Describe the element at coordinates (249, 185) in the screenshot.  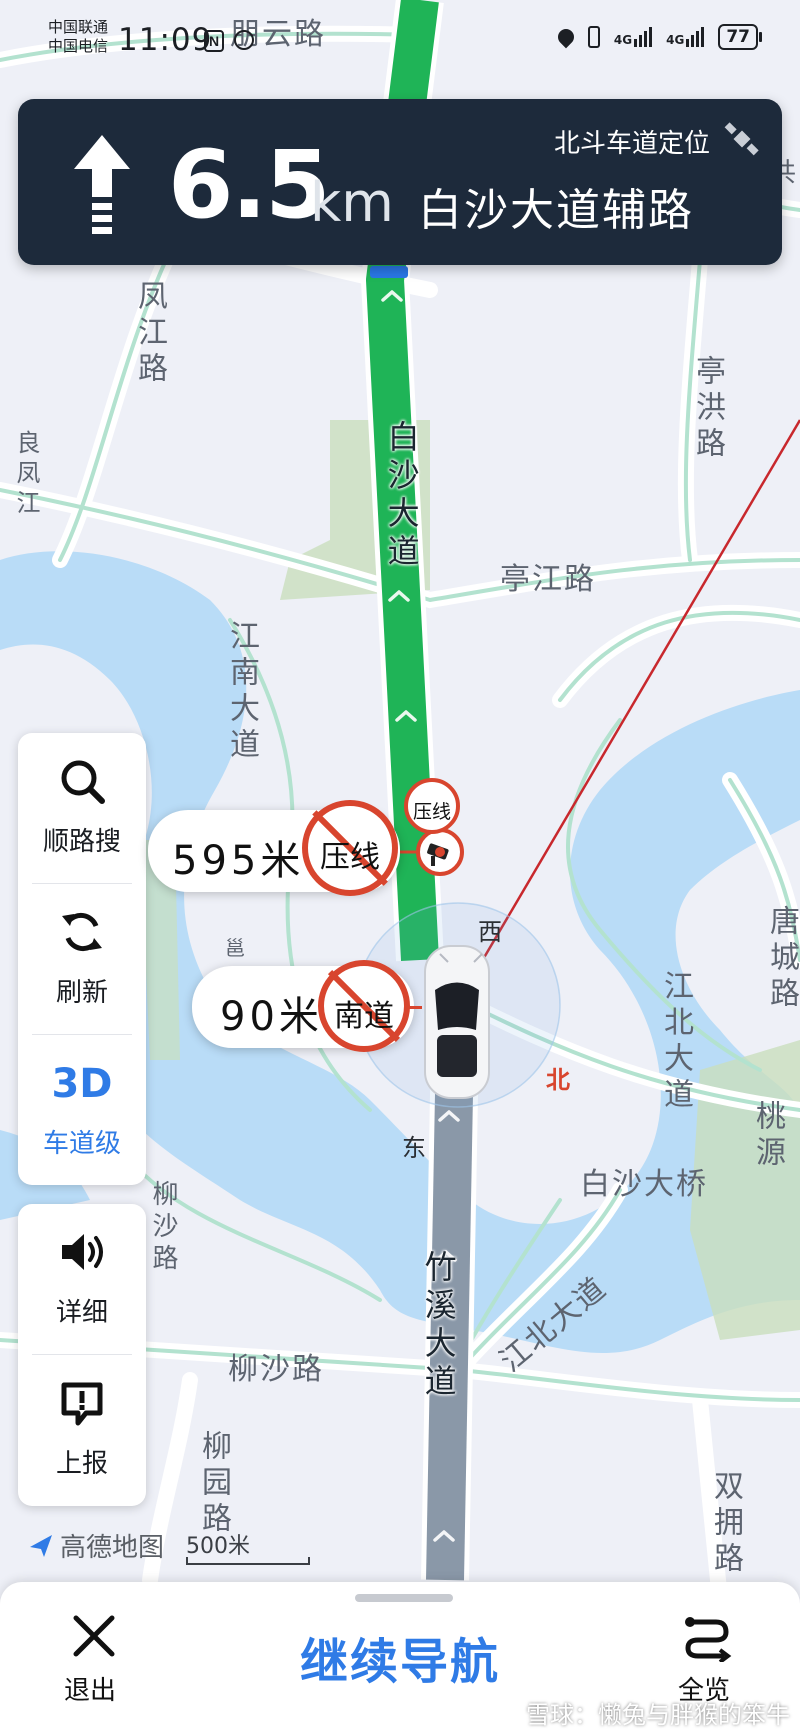
I see `distance-value: 6.5` at that location.